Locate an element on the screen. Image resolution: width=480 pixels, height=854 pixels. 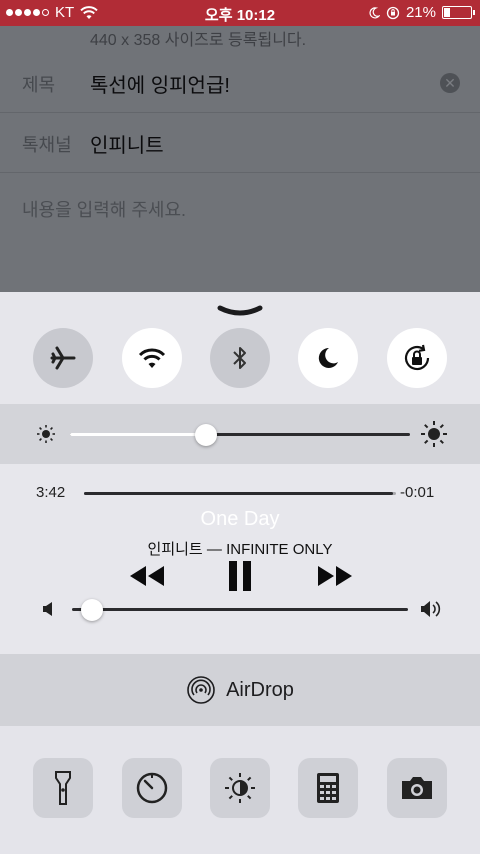
wifi-toggle is located at coordinates (152, 358).